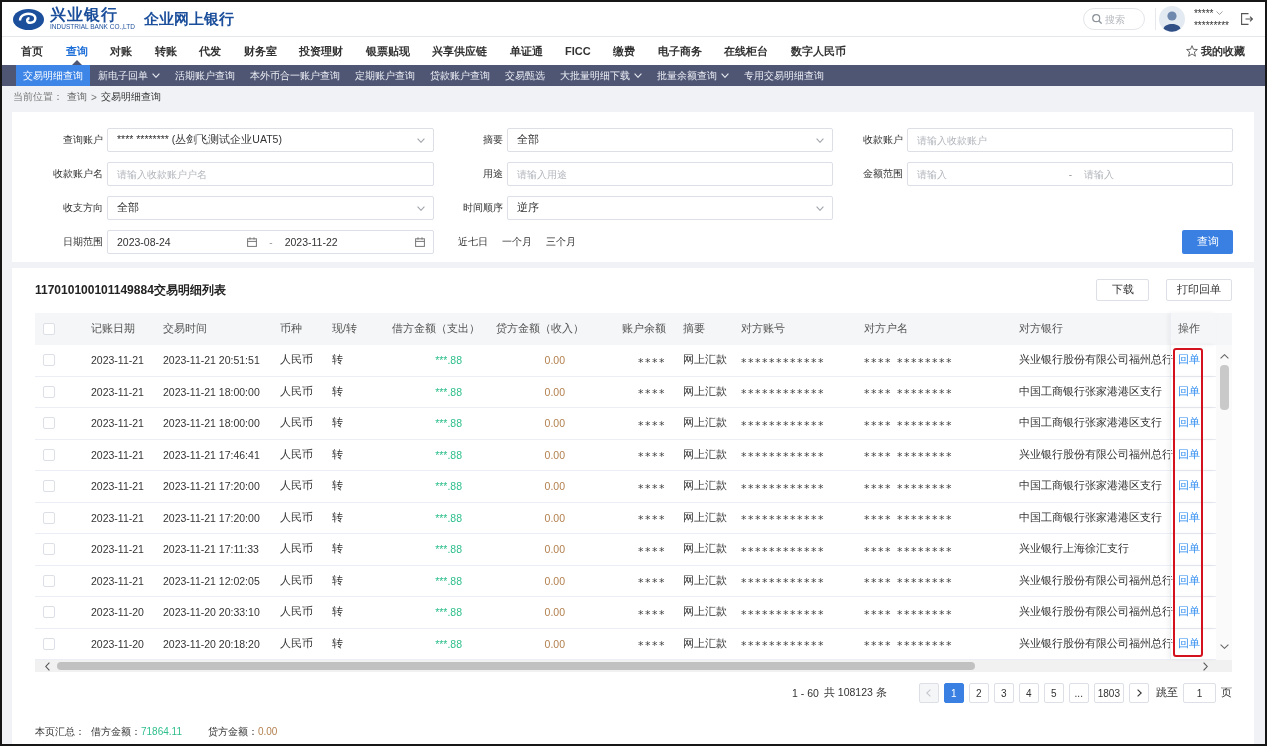  Describe the element at coordinates (1113, 19) in the screenshot. I see `search-field: 搜索` at that location.